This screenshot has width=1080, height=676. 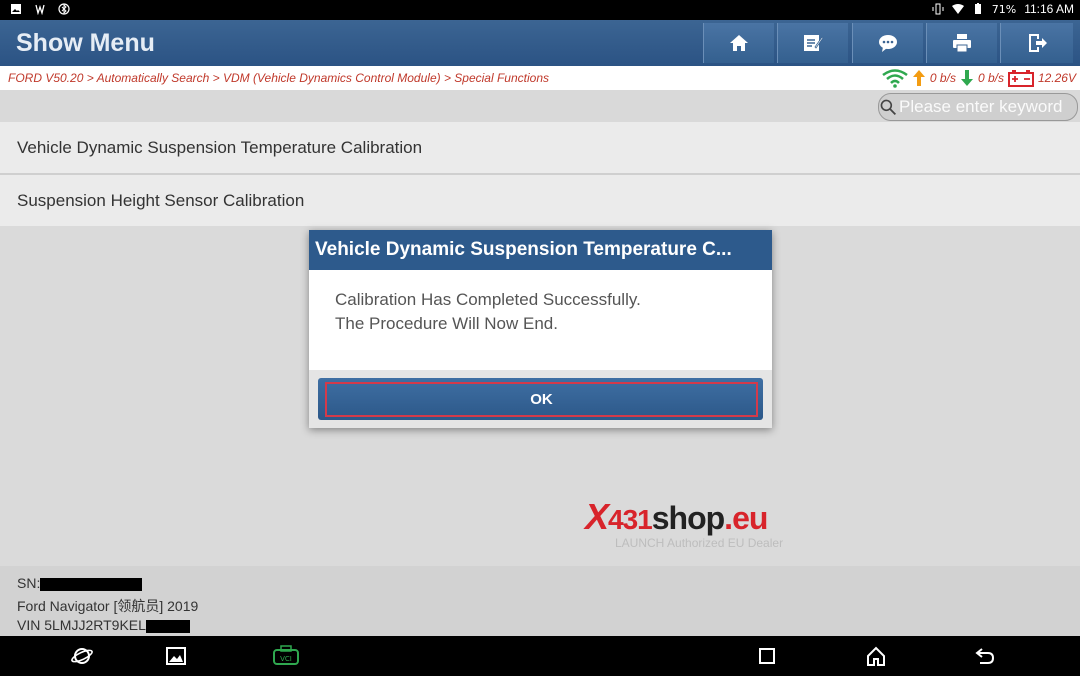 What do you see at coordinates (966, 78) in the screenshot?
I see `download-arrow-icon` at bounding box center [966, 78].